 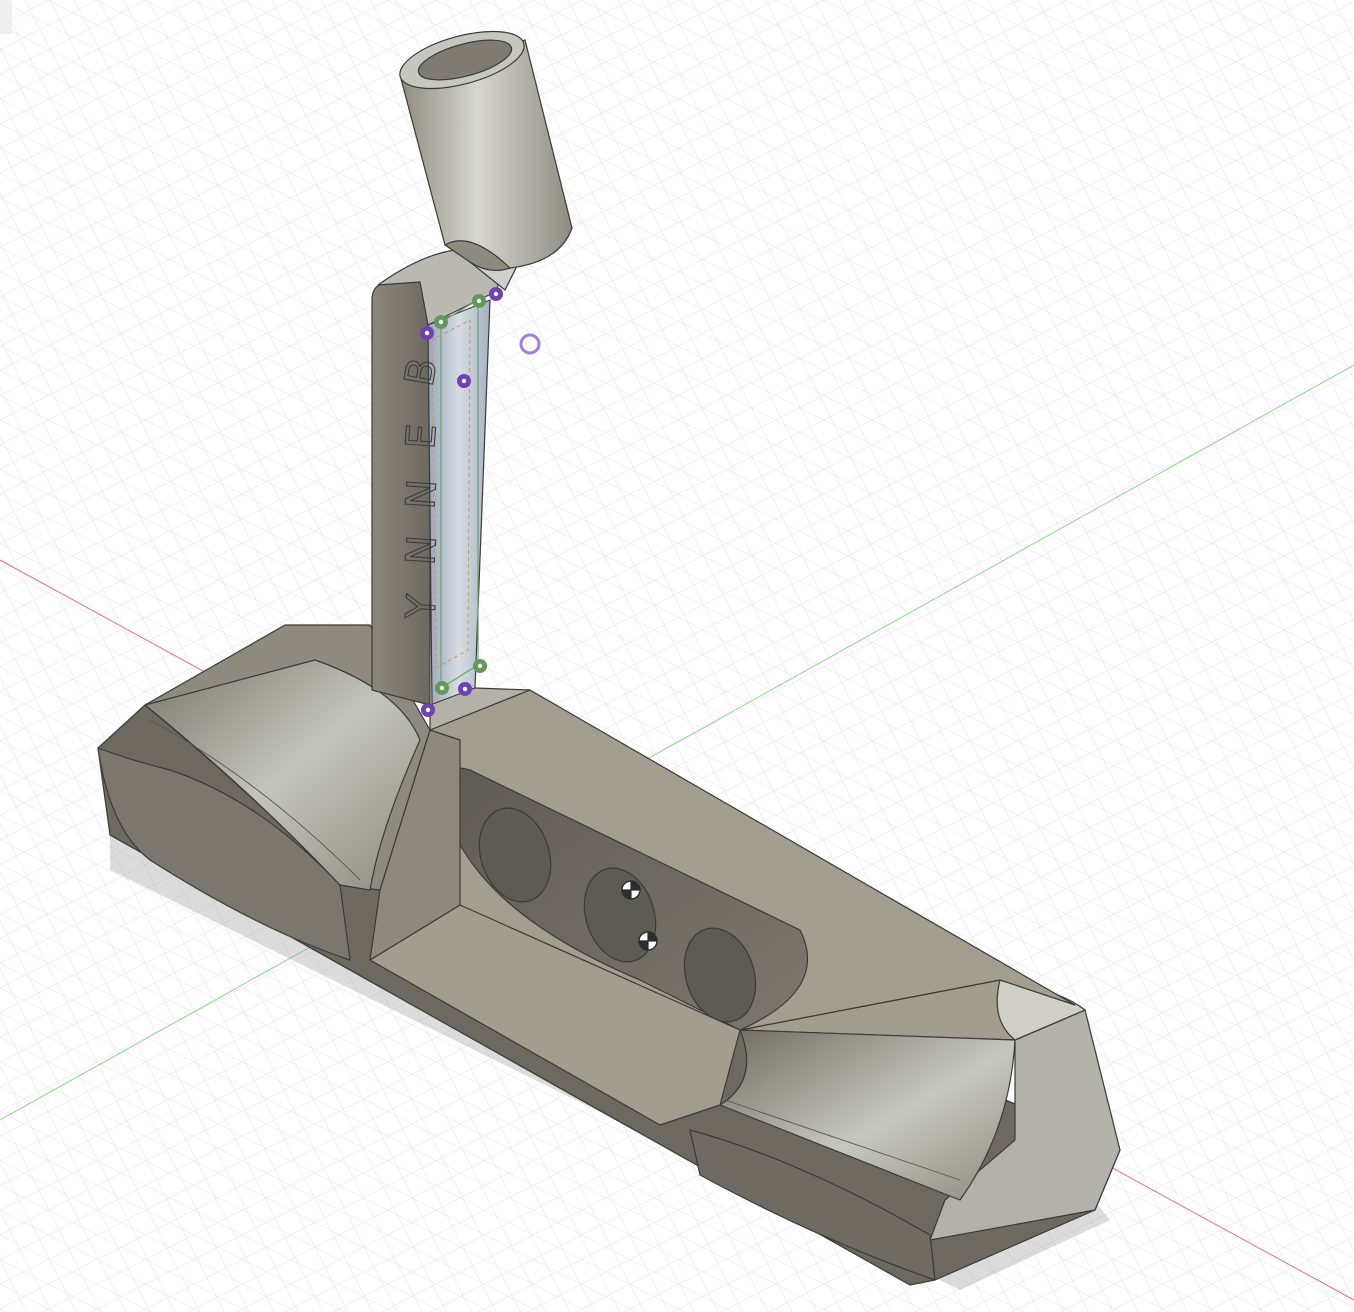 I want to click on engraving-letter-2: E, so click(x=422, y=436).